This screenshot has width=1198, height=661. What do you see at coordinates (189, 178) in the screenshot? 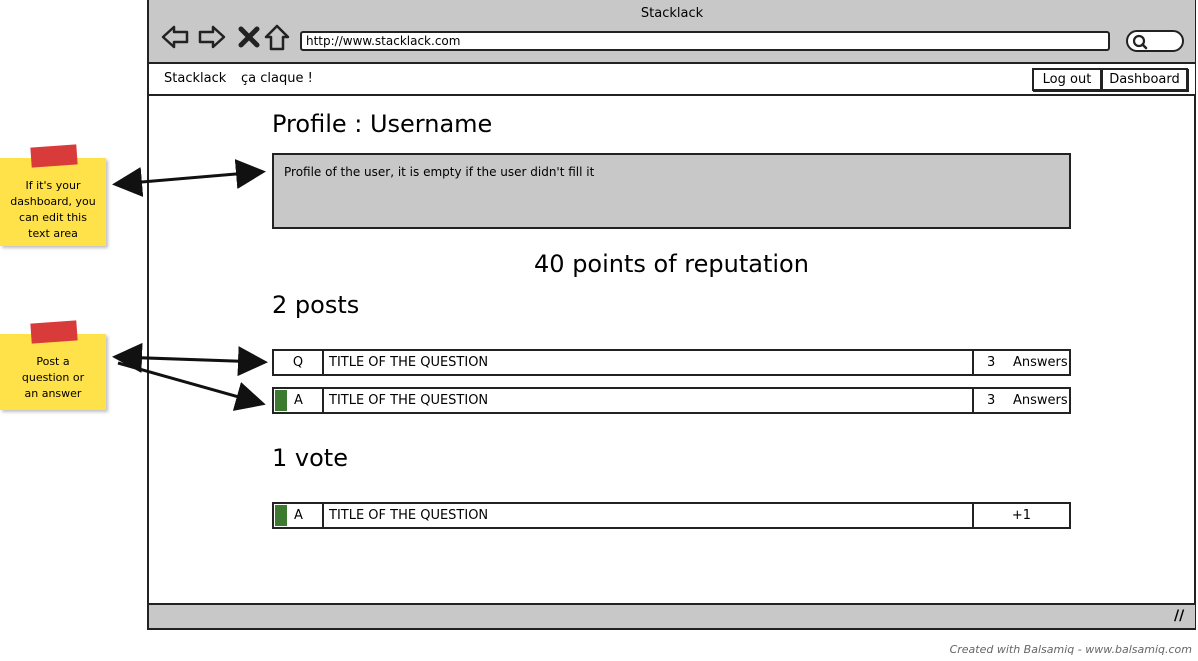
I see `arrow-to-profile-area` at bounding box center [189, 178].